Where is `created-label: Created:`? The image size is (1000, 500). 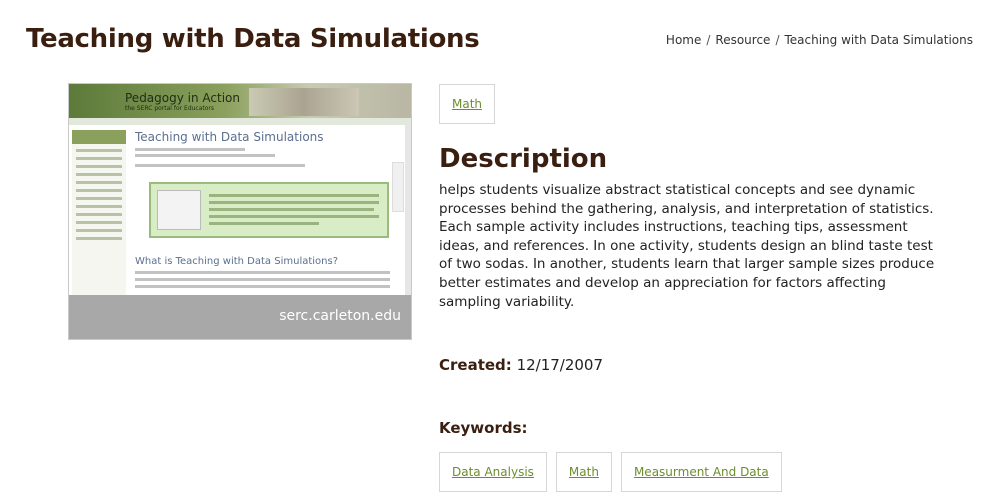
created-label: Created: is located at coordinates (475, 365).